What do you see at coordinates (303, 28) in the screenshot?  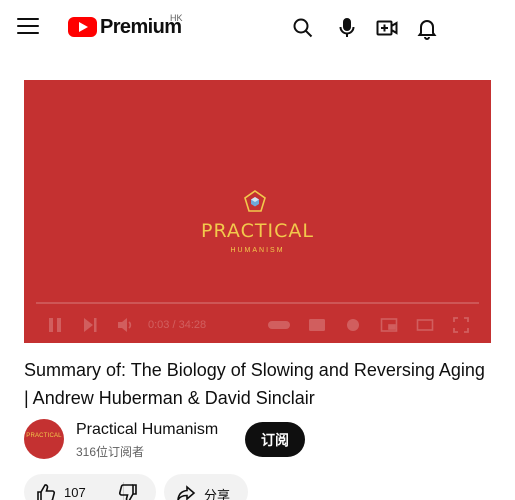 I see `search-icon` at bounding box center [303, 28].